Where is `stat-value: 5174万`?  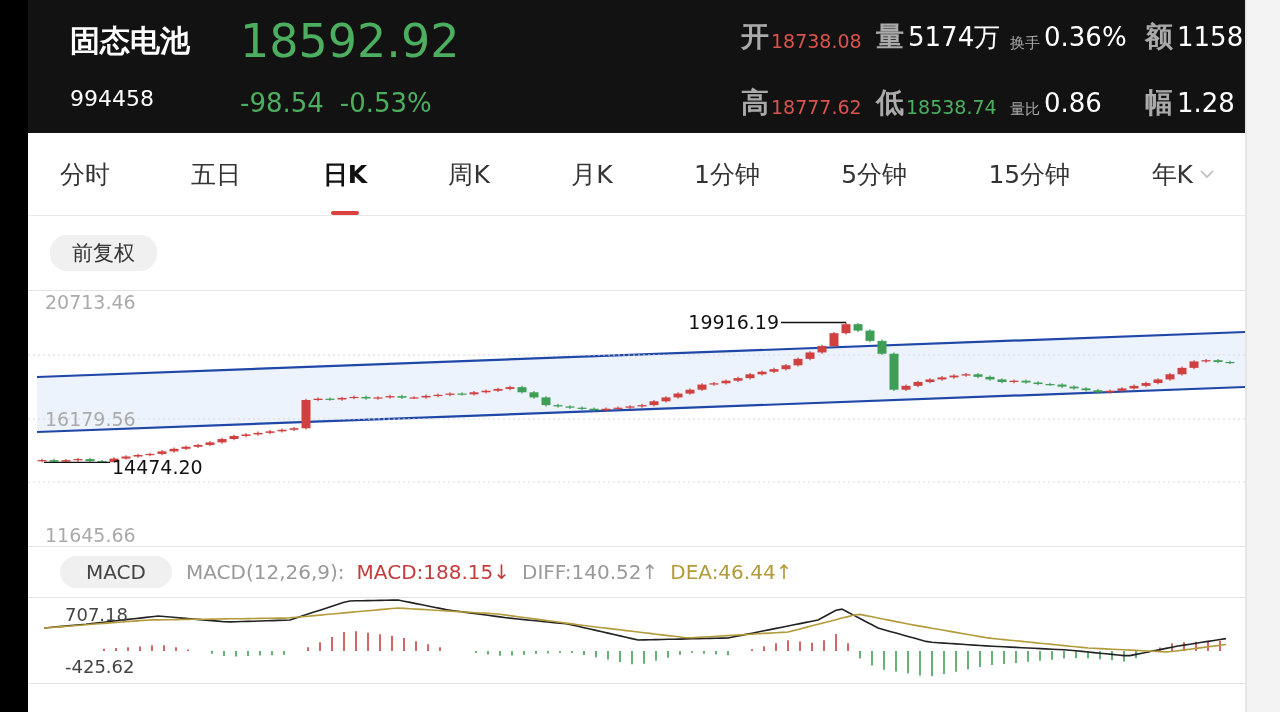 stat-value: 5174万 is located at coordinates (954, 37).